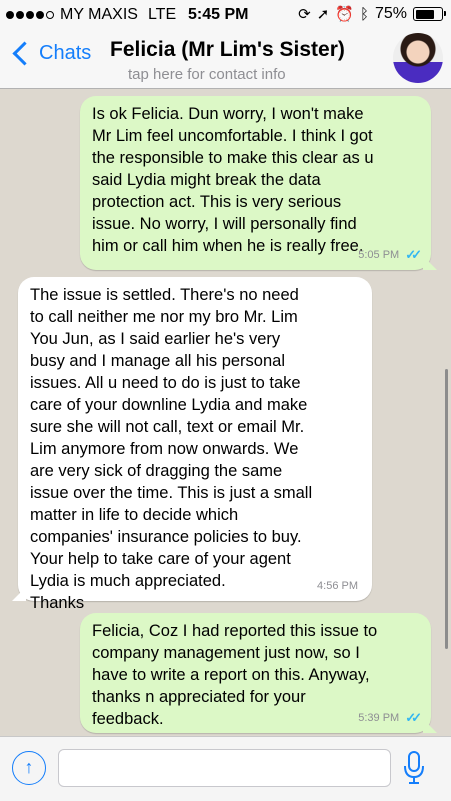 The height and width of the screenshot is (801, 451). I want to click on arrow-up-icon: ↑, so click(29, 767).